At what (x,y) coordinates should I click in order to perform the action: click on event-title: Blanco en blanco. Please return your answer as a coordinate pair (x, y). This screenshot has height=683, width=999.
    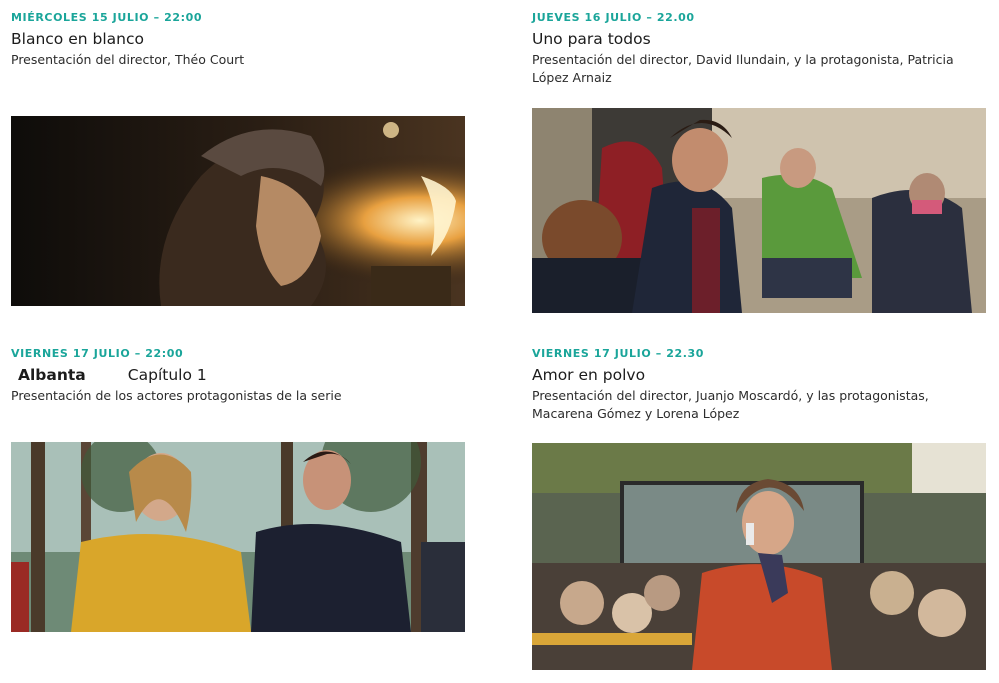
    Looking at the image, I should click on (241, 39).